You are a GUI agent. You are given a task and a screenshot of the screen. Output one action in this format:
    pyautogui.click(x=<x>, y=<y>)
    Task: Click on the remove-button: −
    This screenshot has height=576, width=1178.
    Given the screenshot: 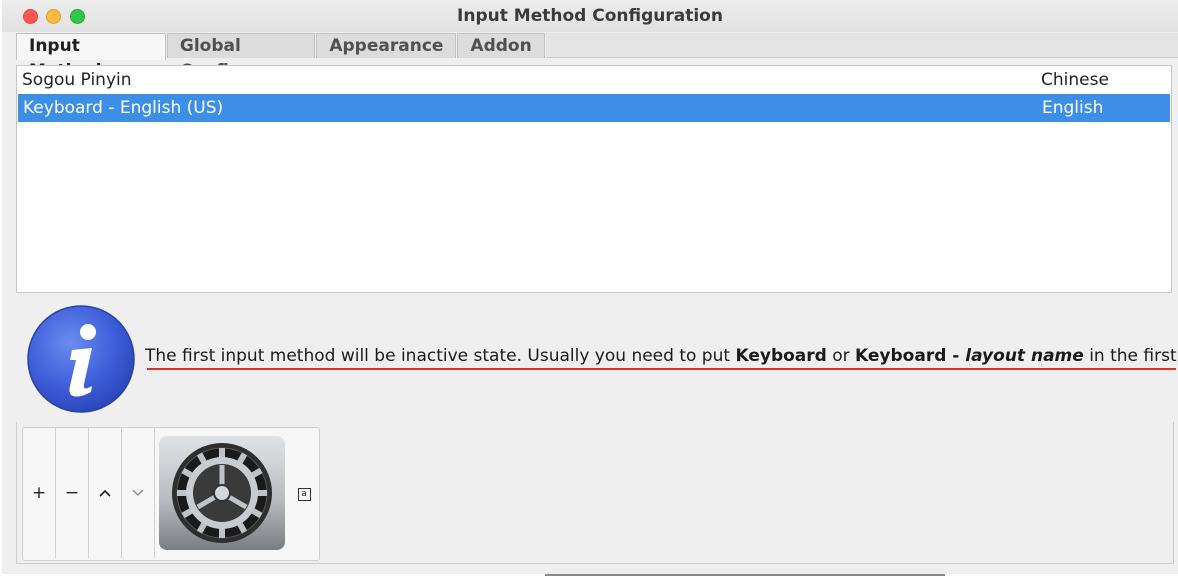 What is the action you would take?
    pyautogui.click(x=72, y=493)
    